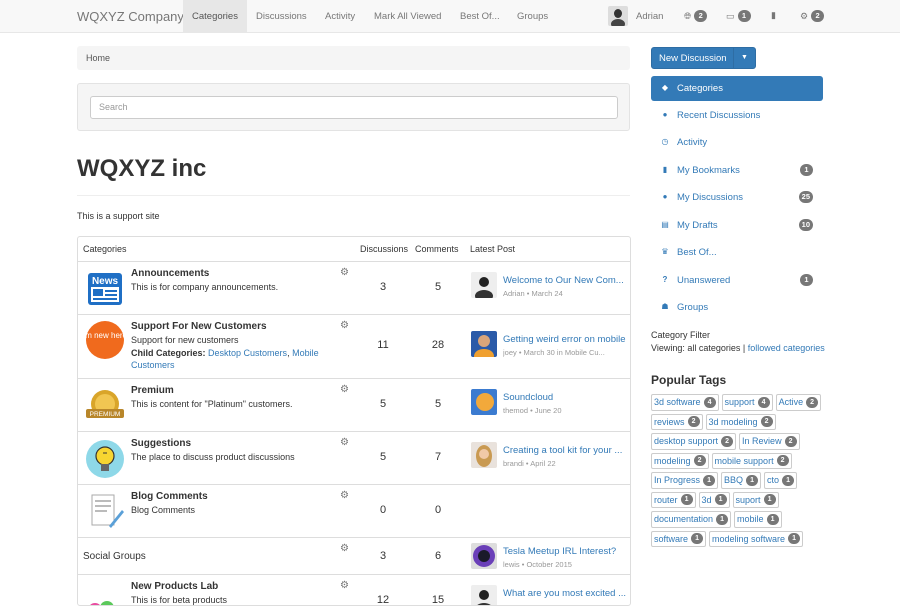 Image resolution: width=900 pixels, height=606 pixels. Describe the element at coordinates (105, 593) in the screenshot. I see `lab-flask-icon` at that location.